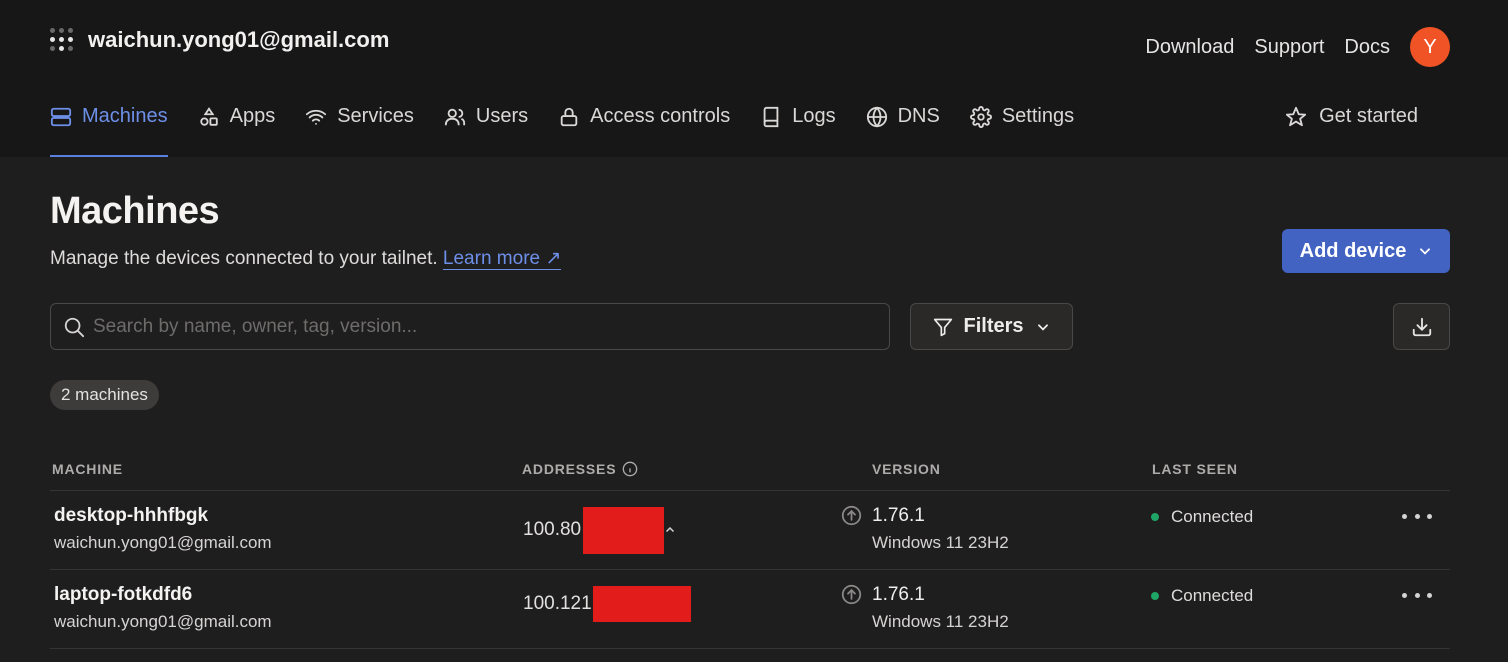  What do you see at coordinates (131, 516) in the screenshot?
I see `machine-name: desktop-hhhfbgk` at bounding box center [131, 516].